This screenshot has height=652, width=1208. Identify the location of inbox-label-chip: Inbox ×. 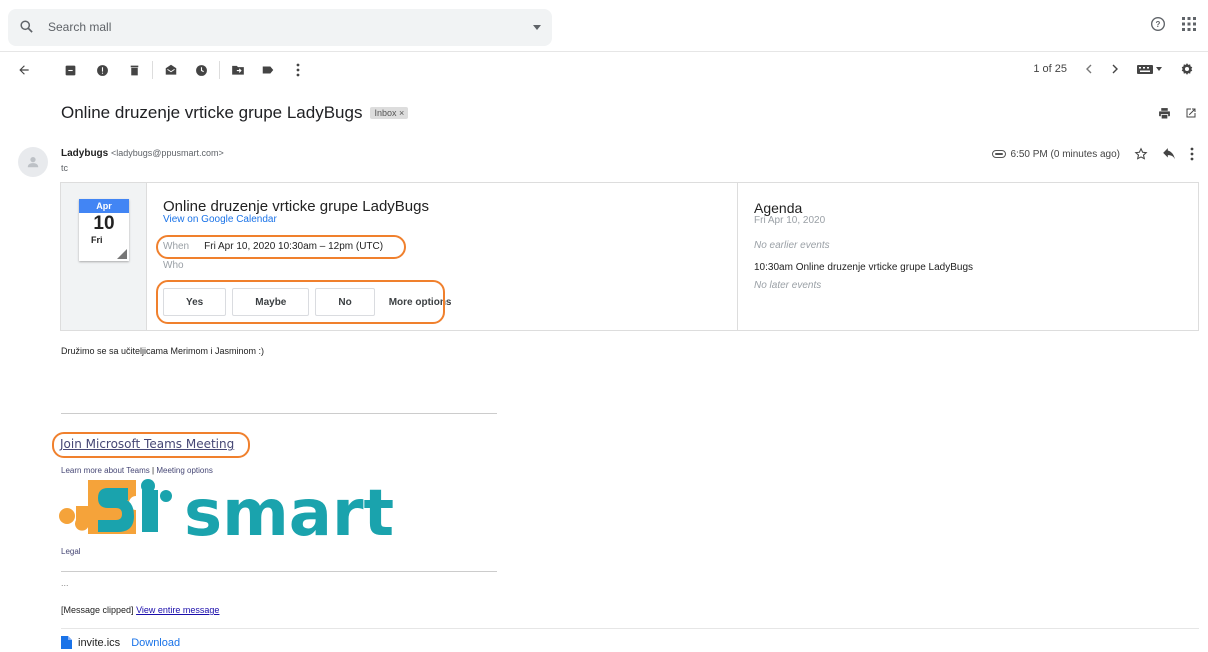
(389, 113).